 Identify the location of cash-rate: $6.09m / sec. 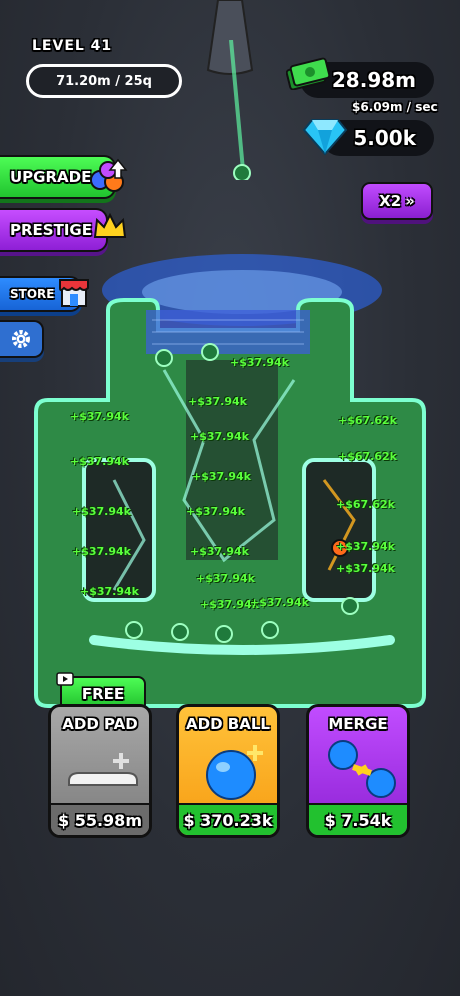
(395, 107).